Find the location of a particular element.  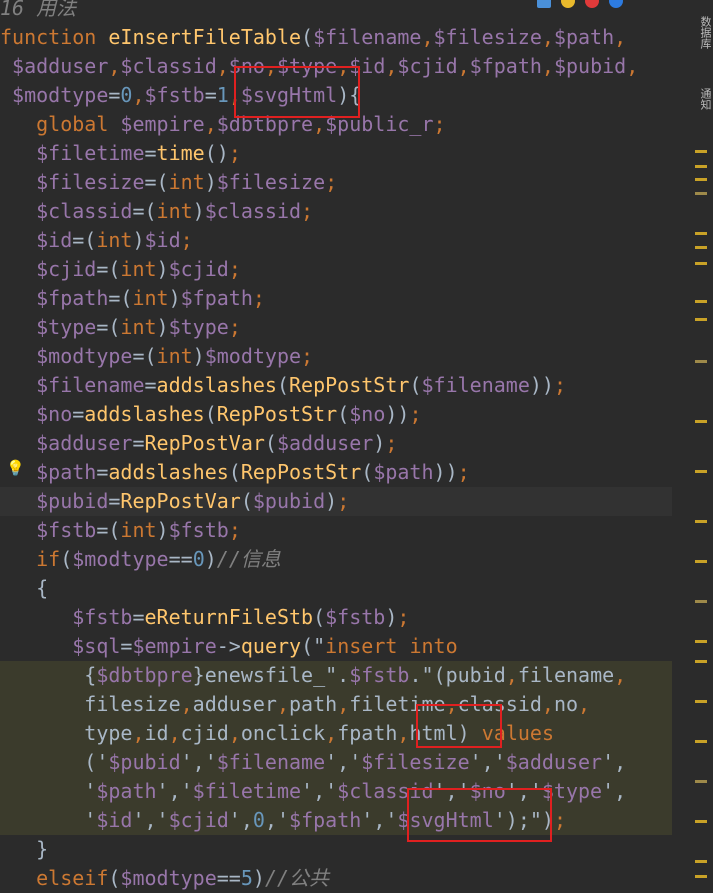

code-token: =( is located at coordinates (144, 211).